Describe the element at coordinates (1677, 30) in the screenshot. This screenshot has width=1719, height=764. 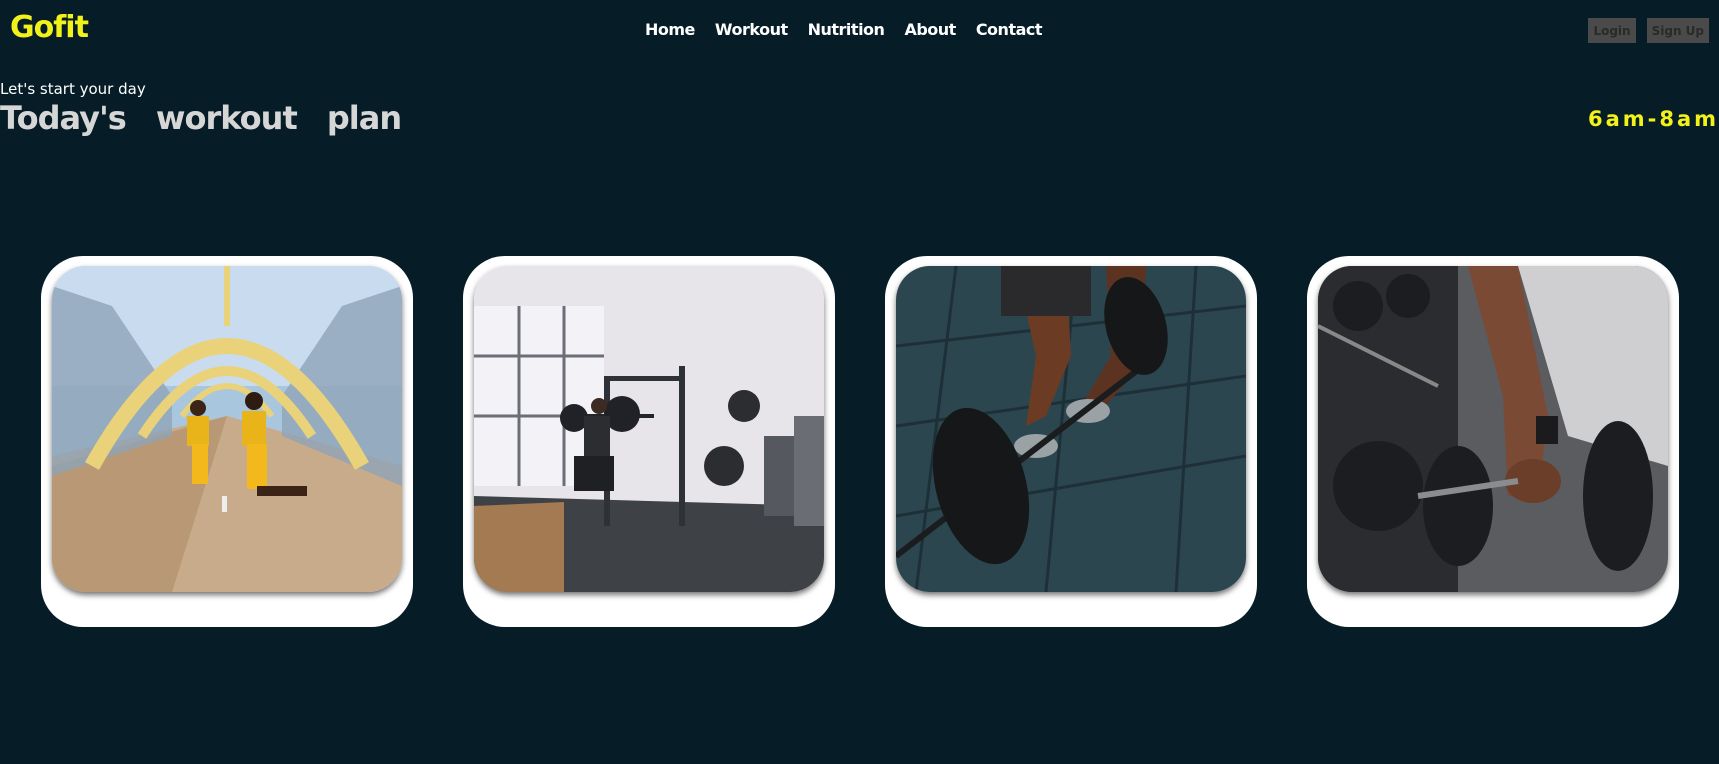
I see `signup-button: Sign Up` at that location.